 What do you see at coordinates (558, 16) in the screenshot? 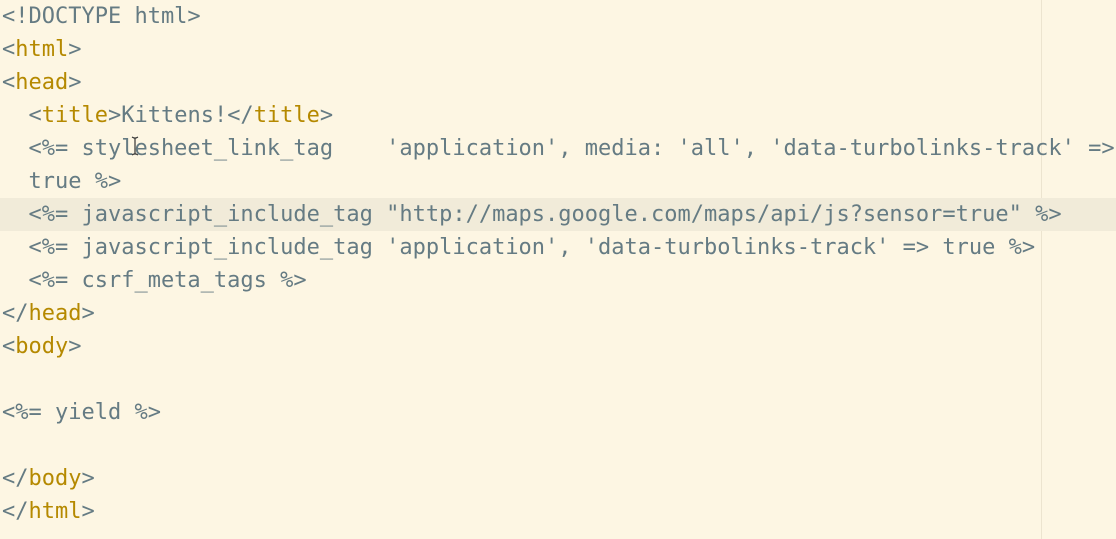
I see `code-line: <!DOCTYPE html>` at bounding box center [558, 16].